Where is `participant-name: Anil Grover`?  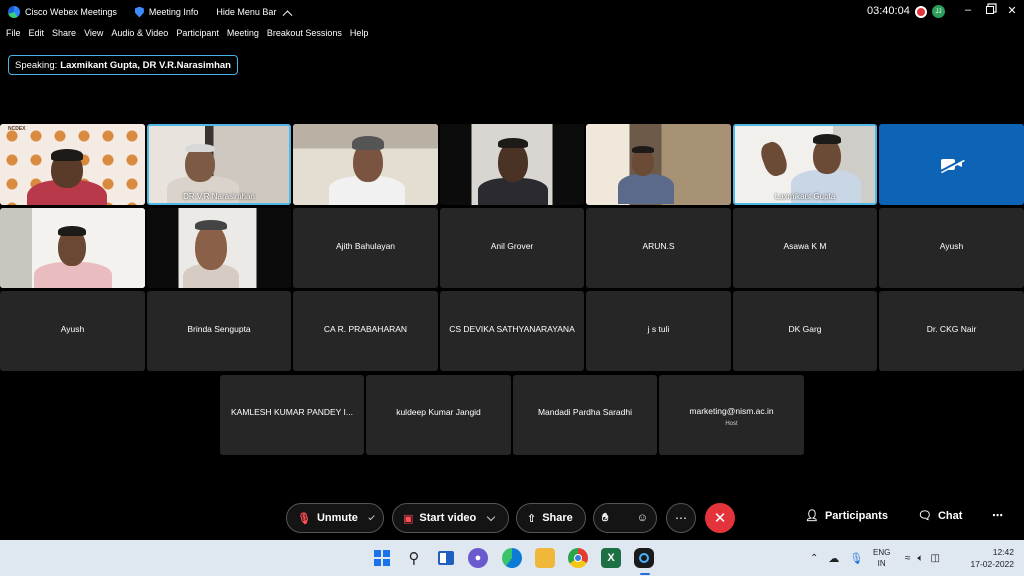
participant-name: Anil Grover is located at coordinates (512, 246).